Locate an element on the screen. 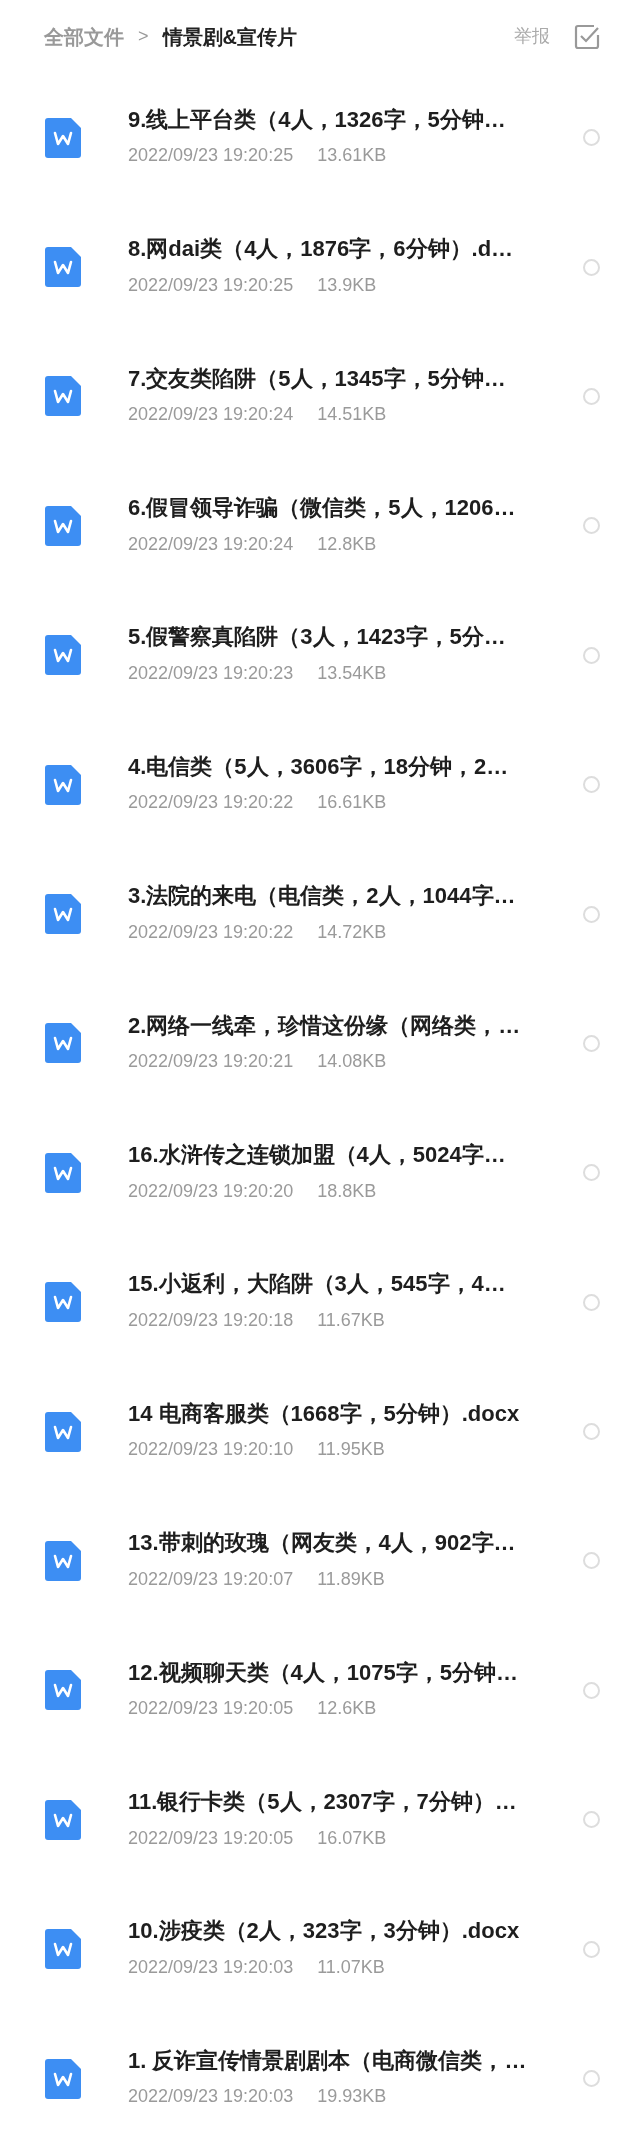 The height and width of the screenshot is (2145, 640). current-folder: 情景剧&宣传片 is located at coordinates (229, 37).